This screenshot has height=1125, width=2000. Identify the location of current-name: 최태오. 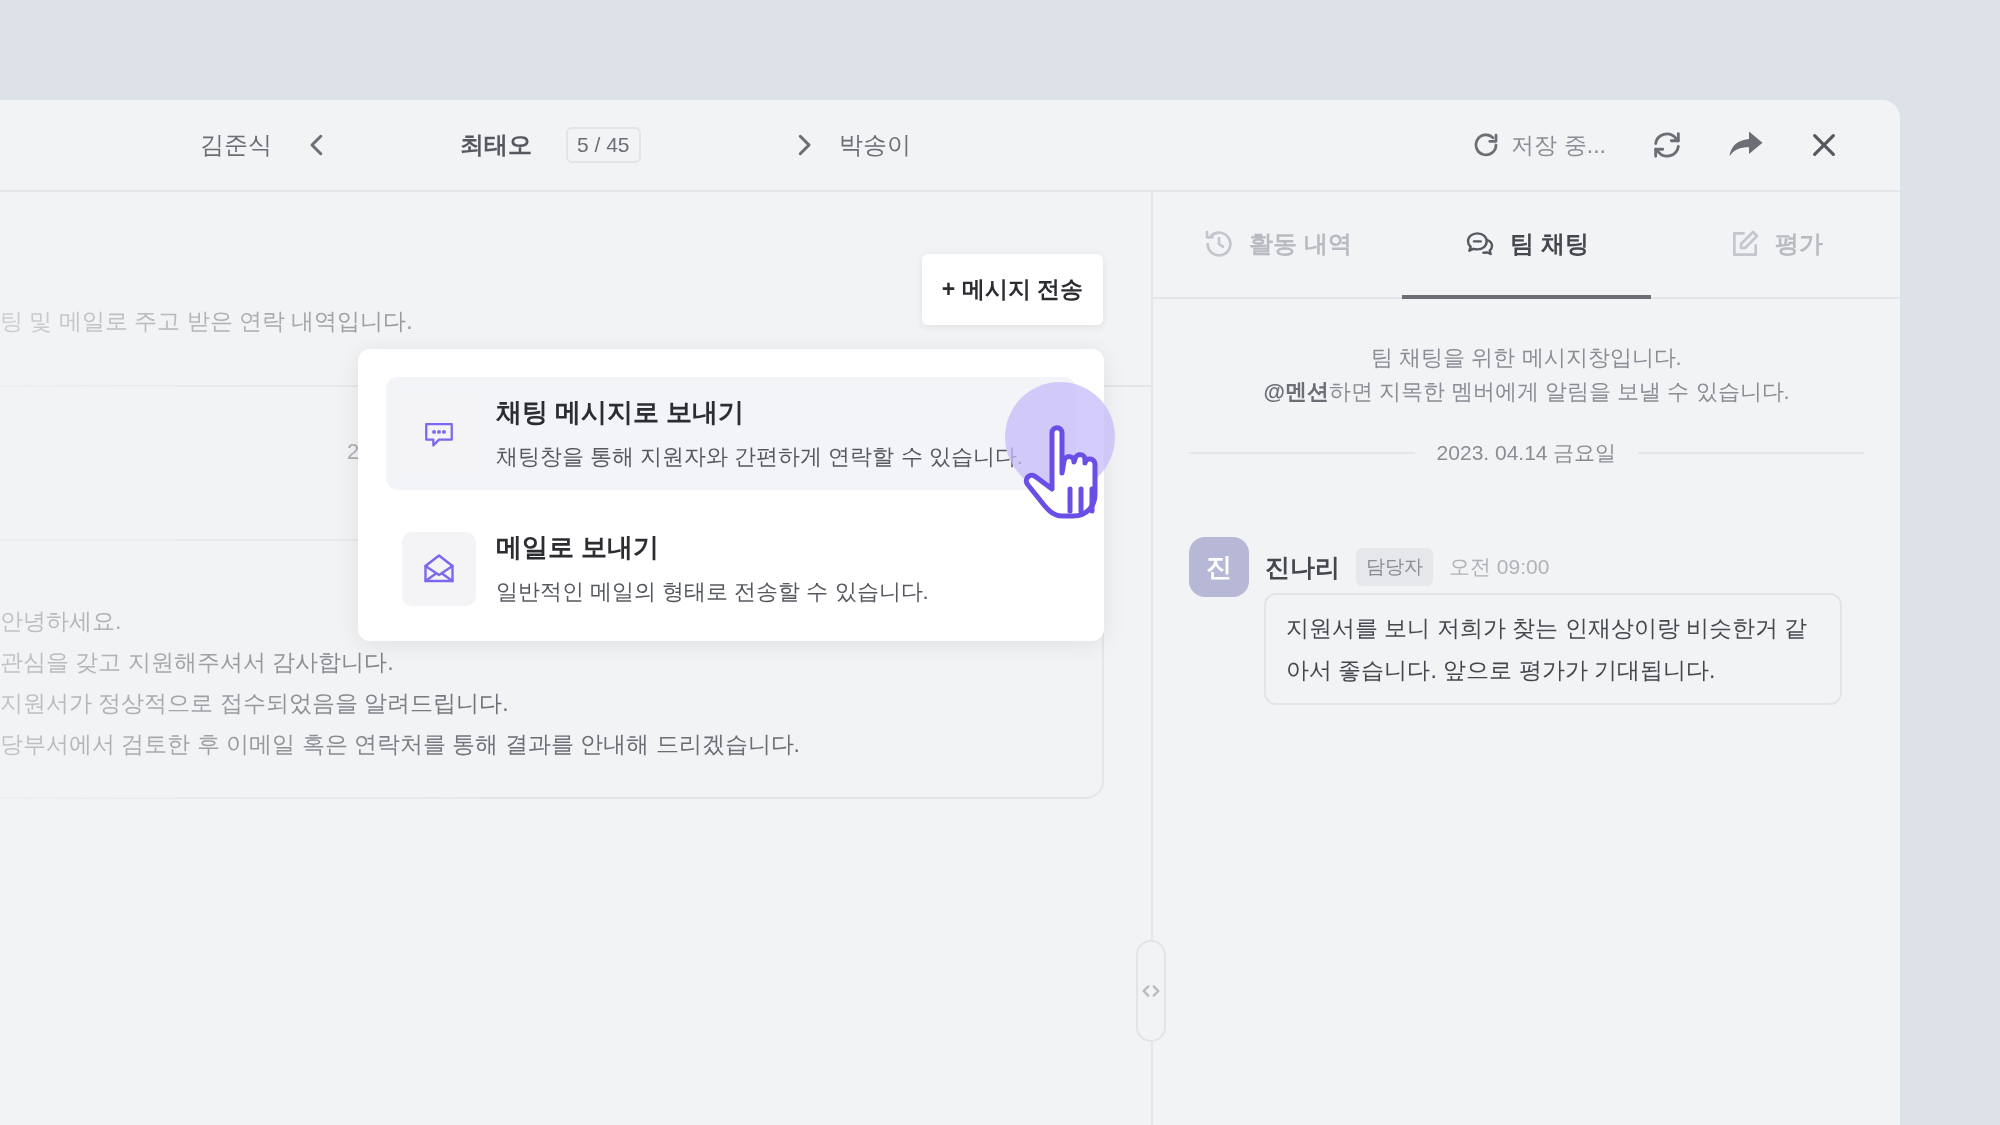
(496, 145).